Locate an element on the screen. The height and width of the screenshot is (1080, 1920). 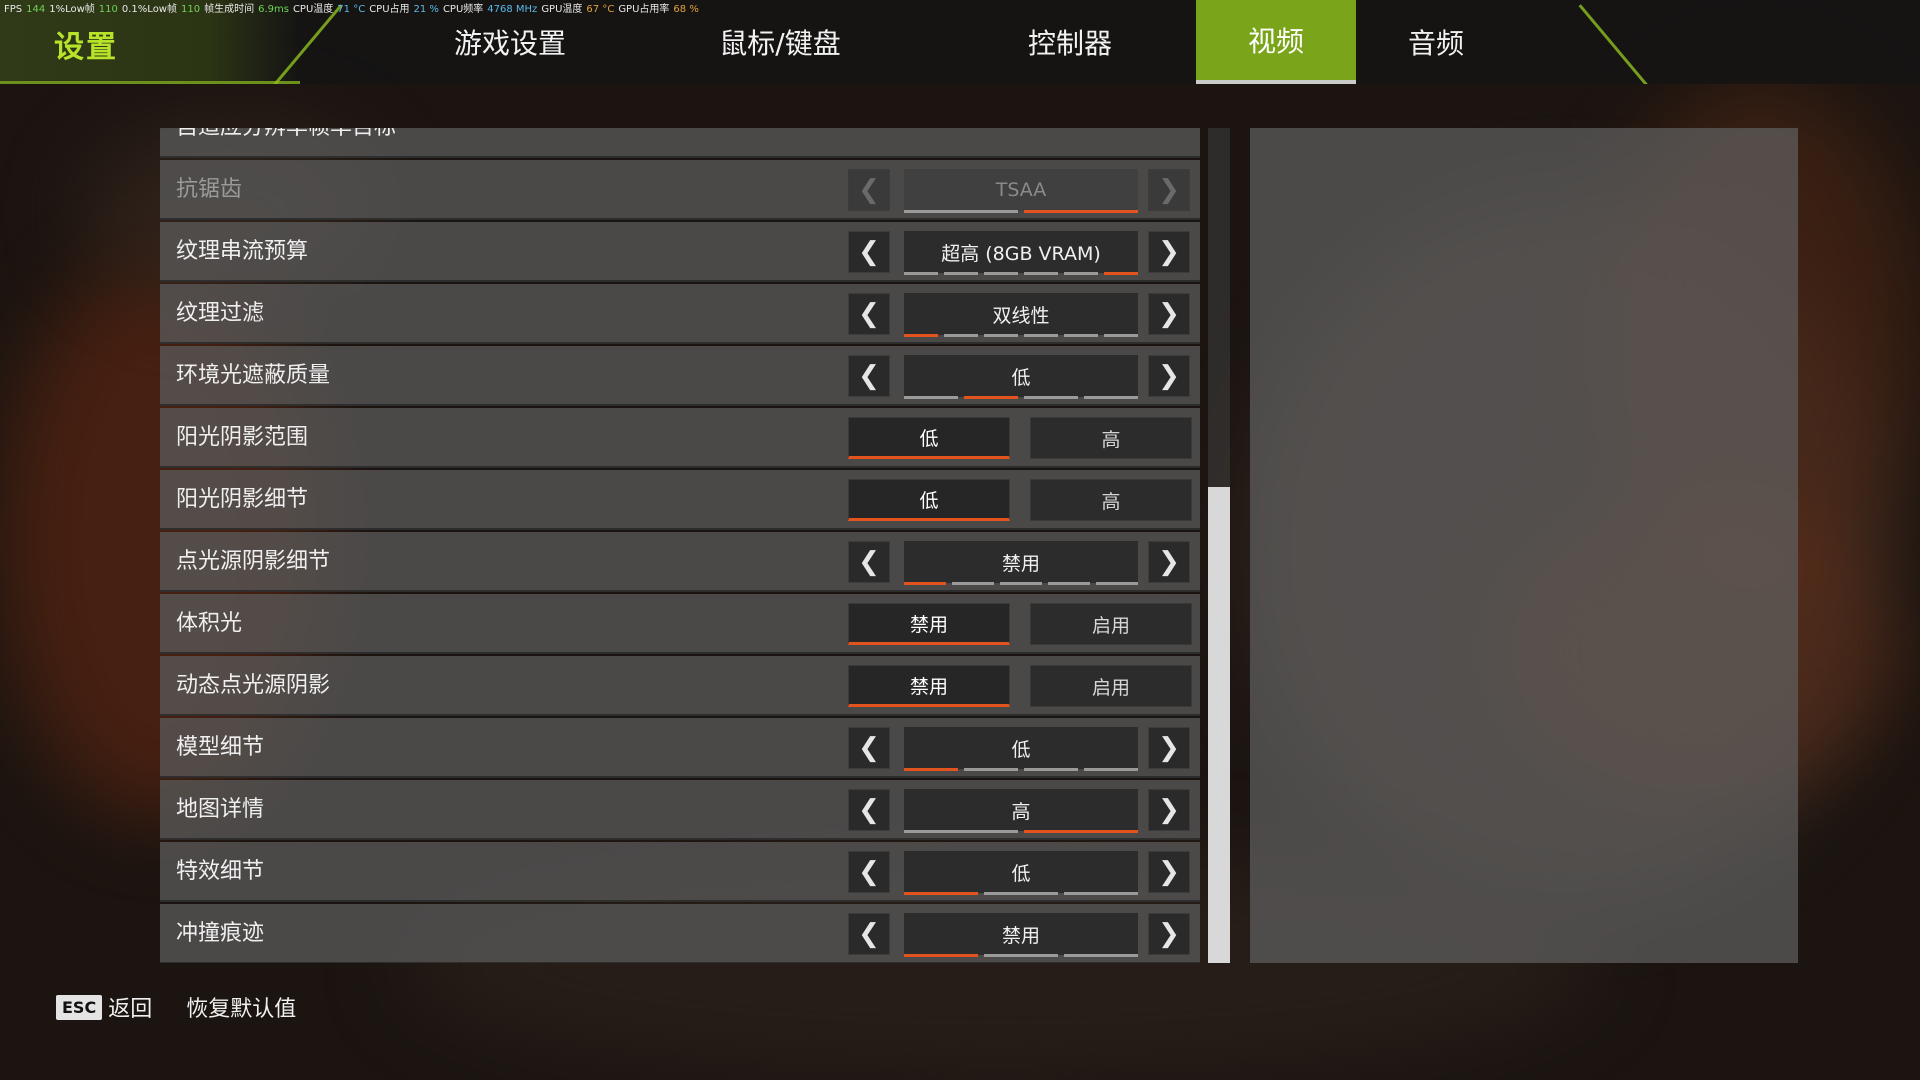
setting-value: 禁用 is located at coordinates (1021, 562).